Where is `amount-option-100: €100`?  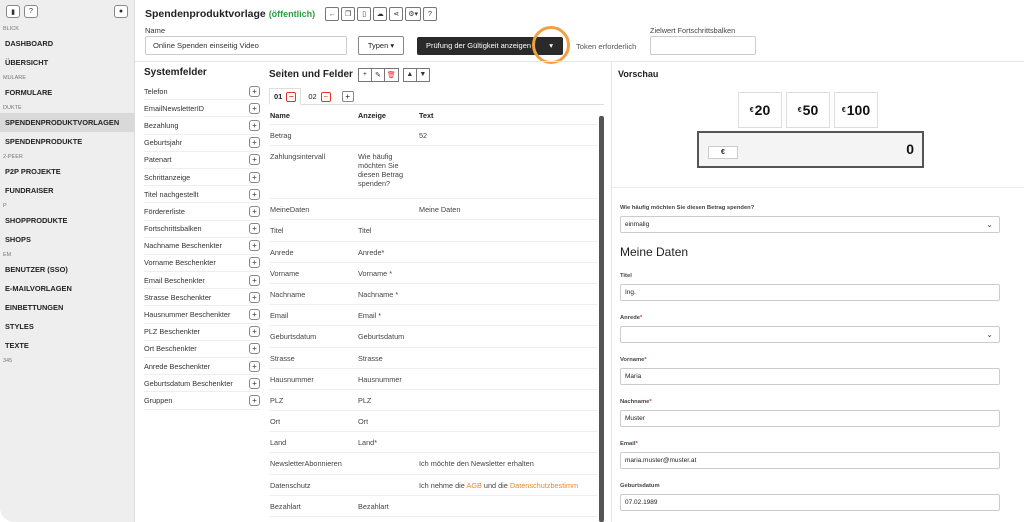
amount-option-100: €100 is located at coordinates (856, 110).